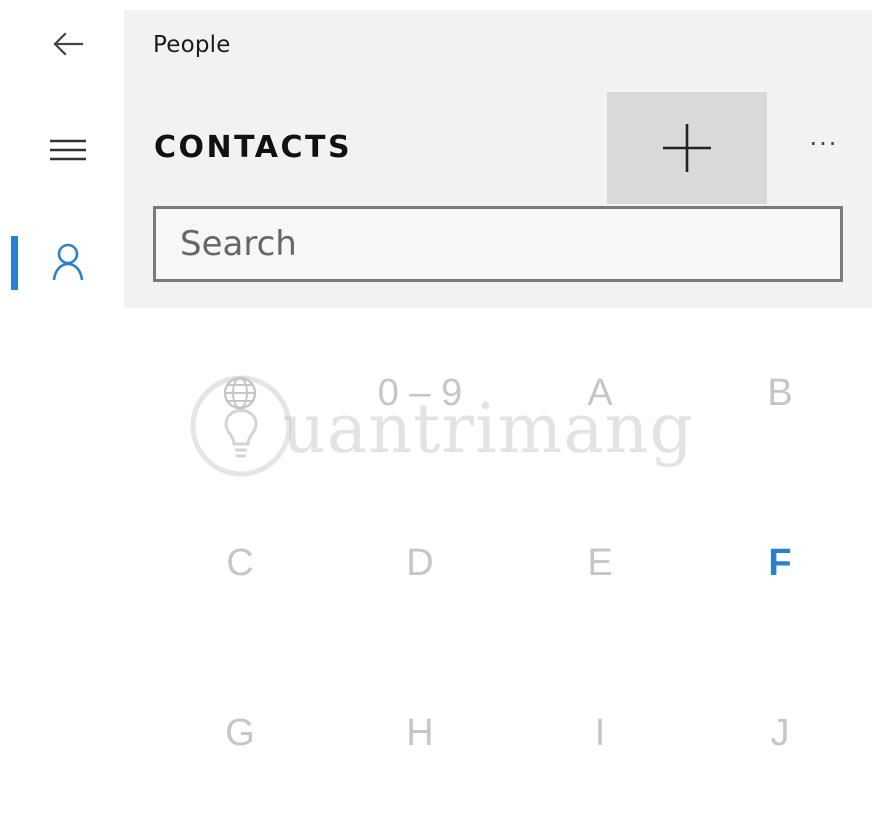 The image size is (872, 836). Describe the element at coordinates (253, 147) in the screenshot. I see `page-title: CONTACTS` at that location.